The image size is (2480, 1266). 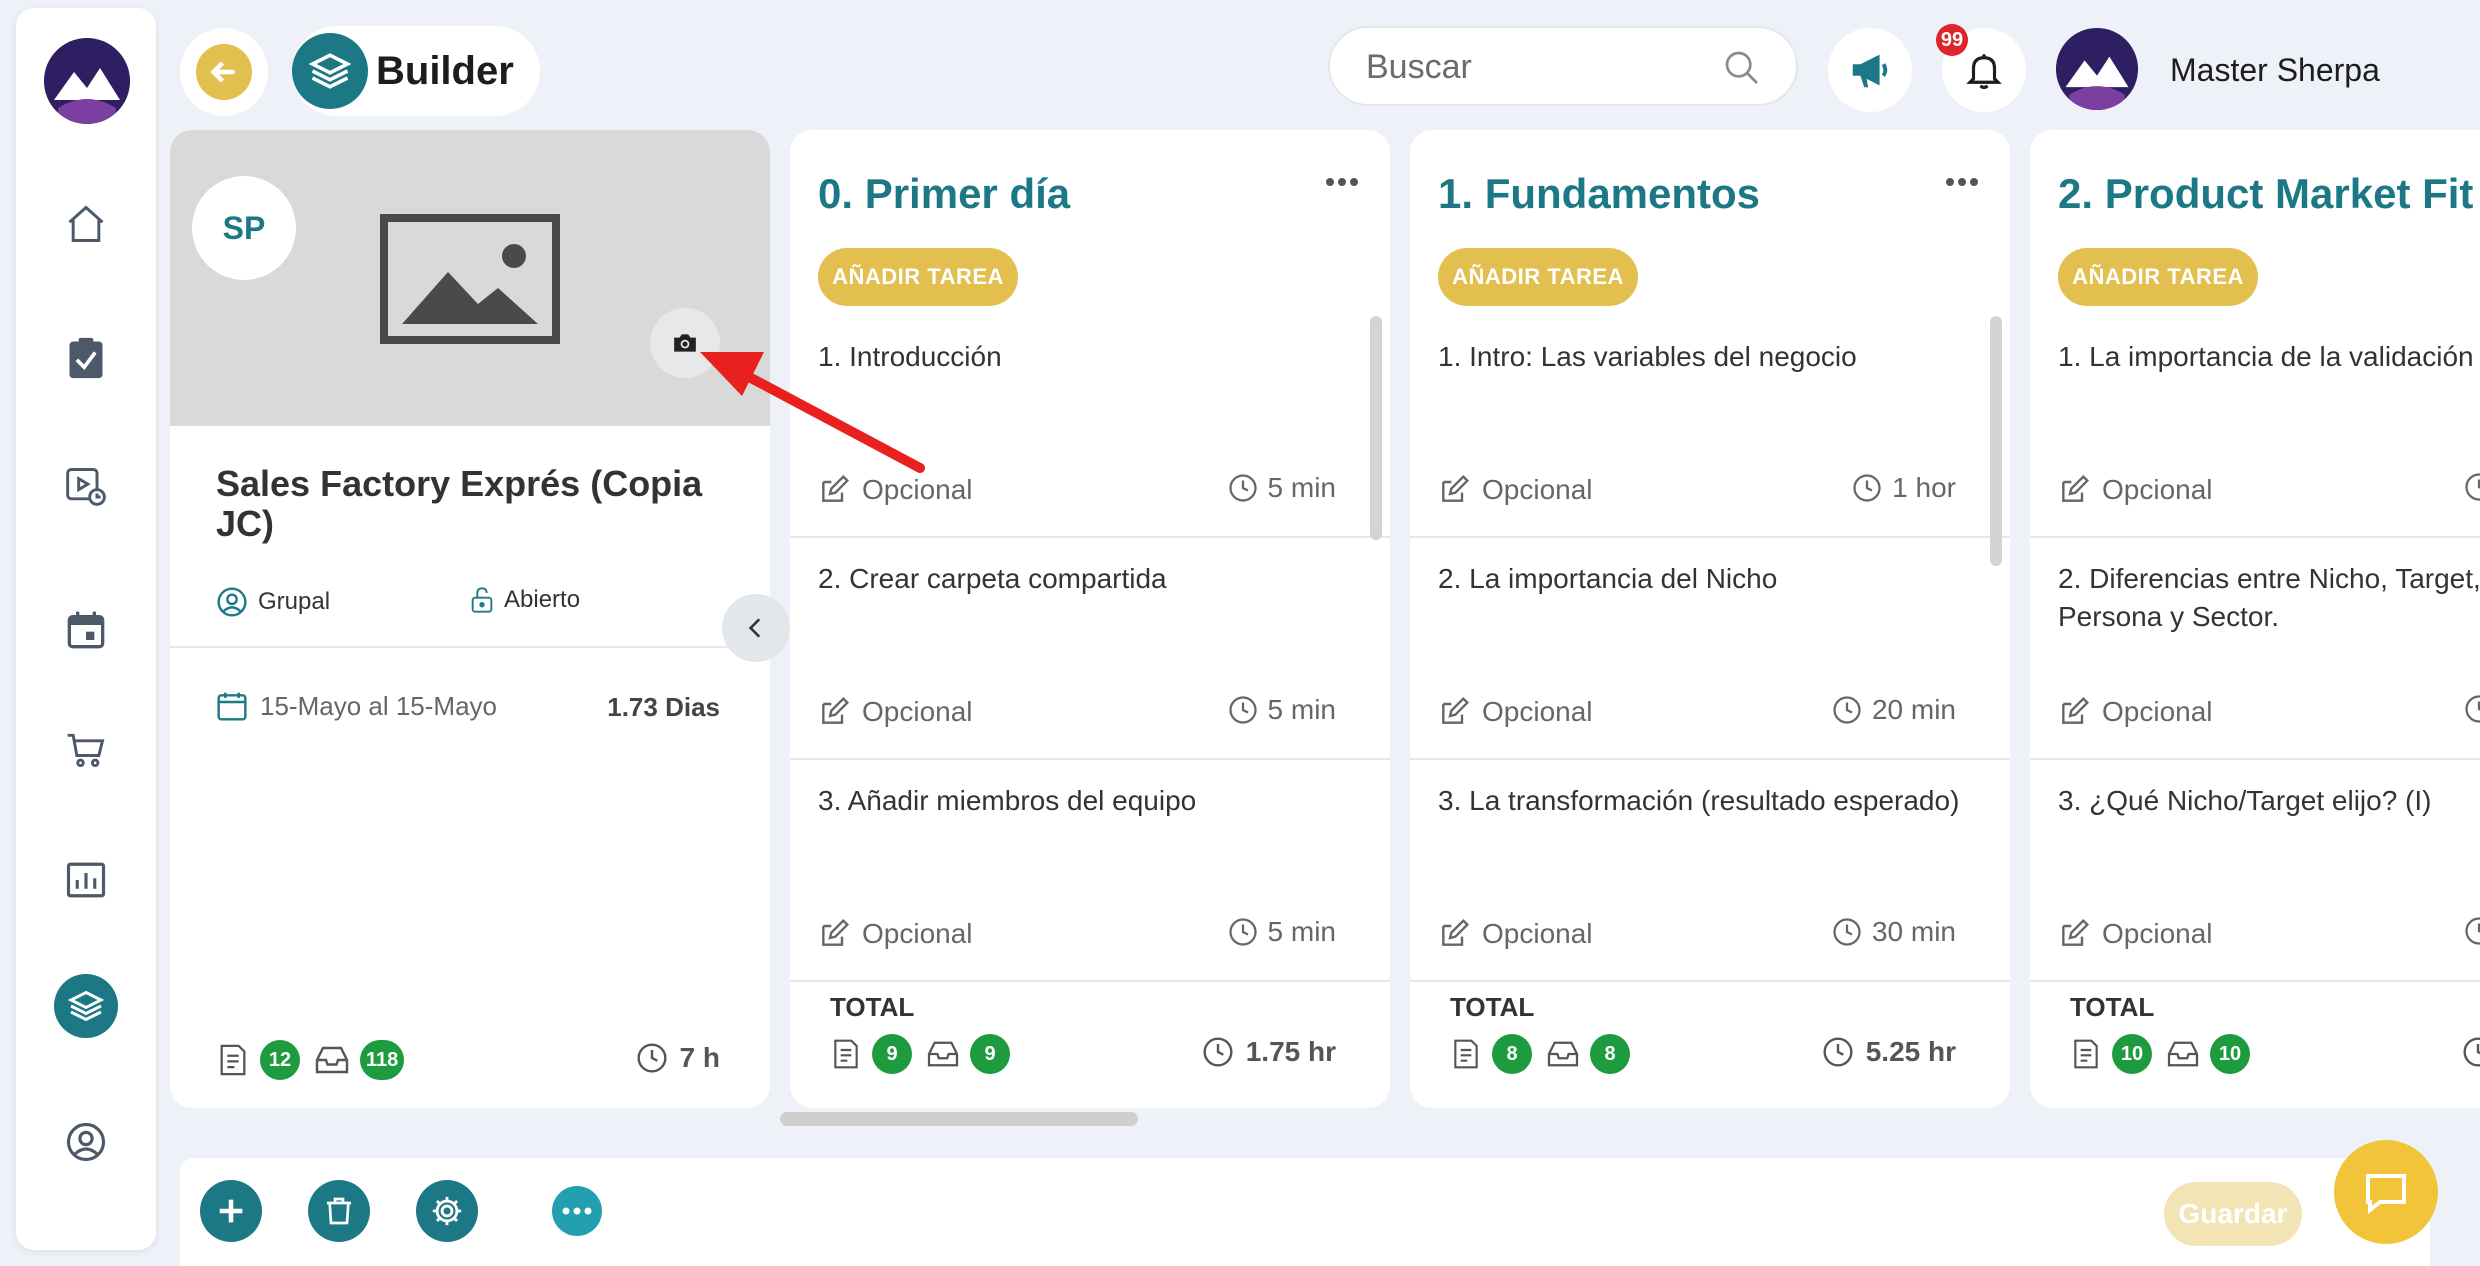 I want to click on delete-button, so click(x=339, y=1211).